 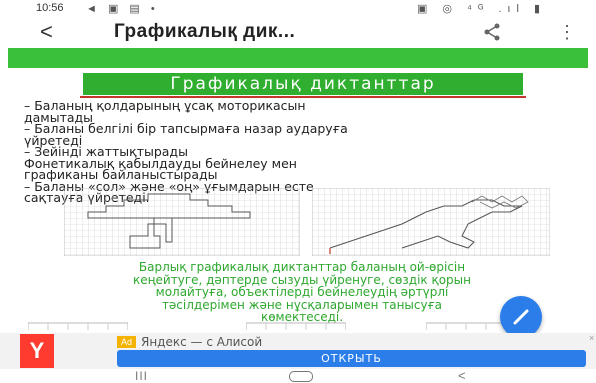 I want to click on header-divider-bar, so click(x=298, y=58).